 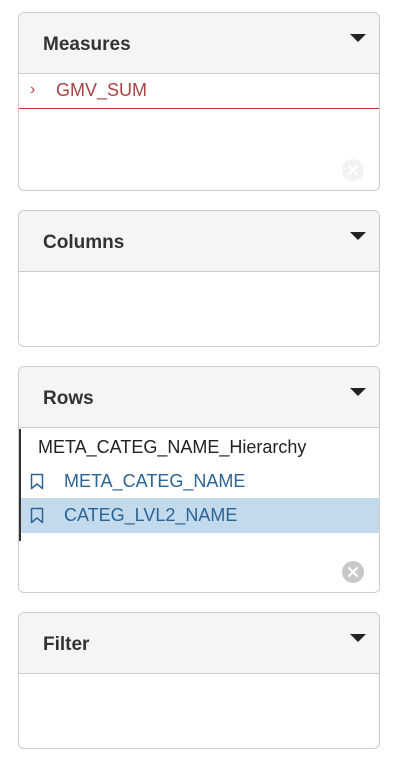 I want to click on level-item-meta-categ-name: META_CATEG_NAME, so click(x=200, y=481).